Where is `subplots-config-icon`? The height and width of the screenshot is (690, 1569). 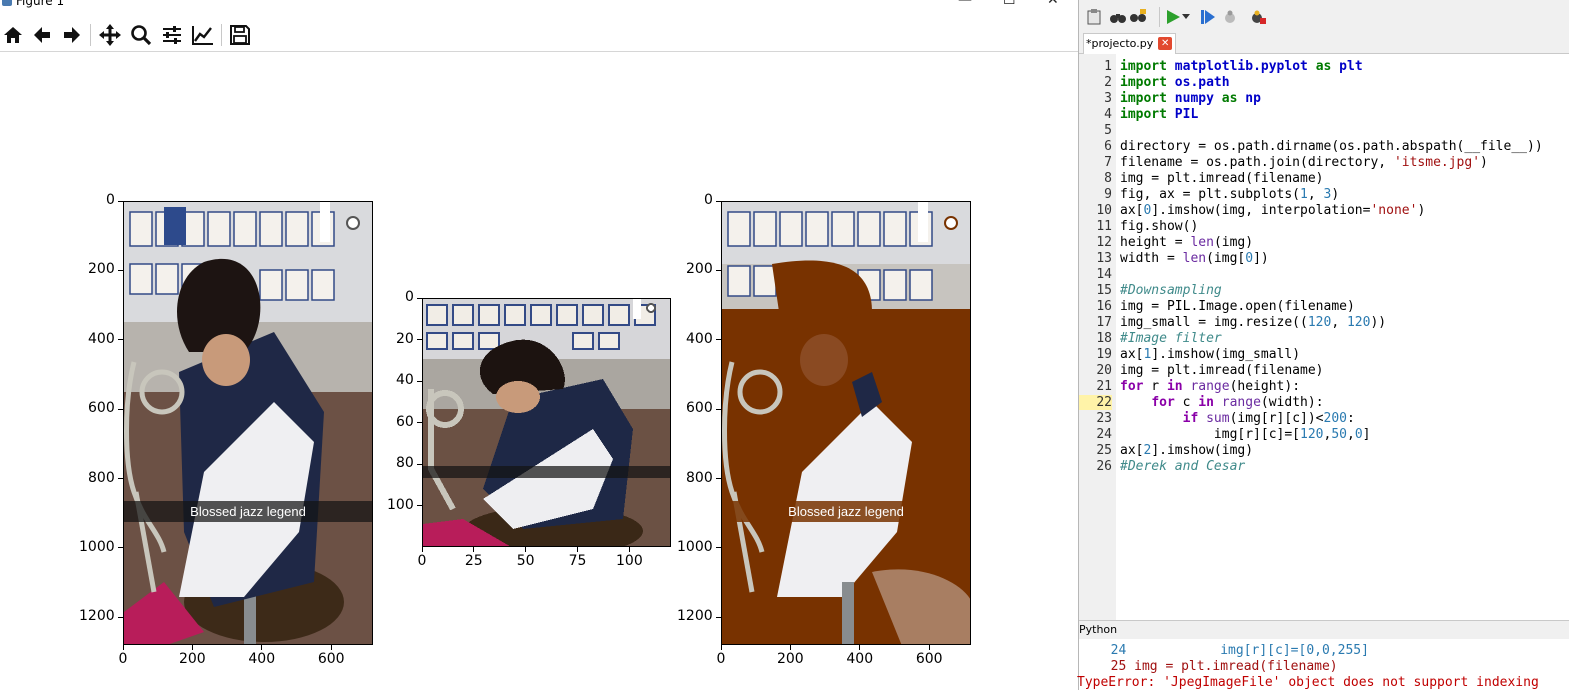
subplots-config-icon is located at coordinates (172, 35).